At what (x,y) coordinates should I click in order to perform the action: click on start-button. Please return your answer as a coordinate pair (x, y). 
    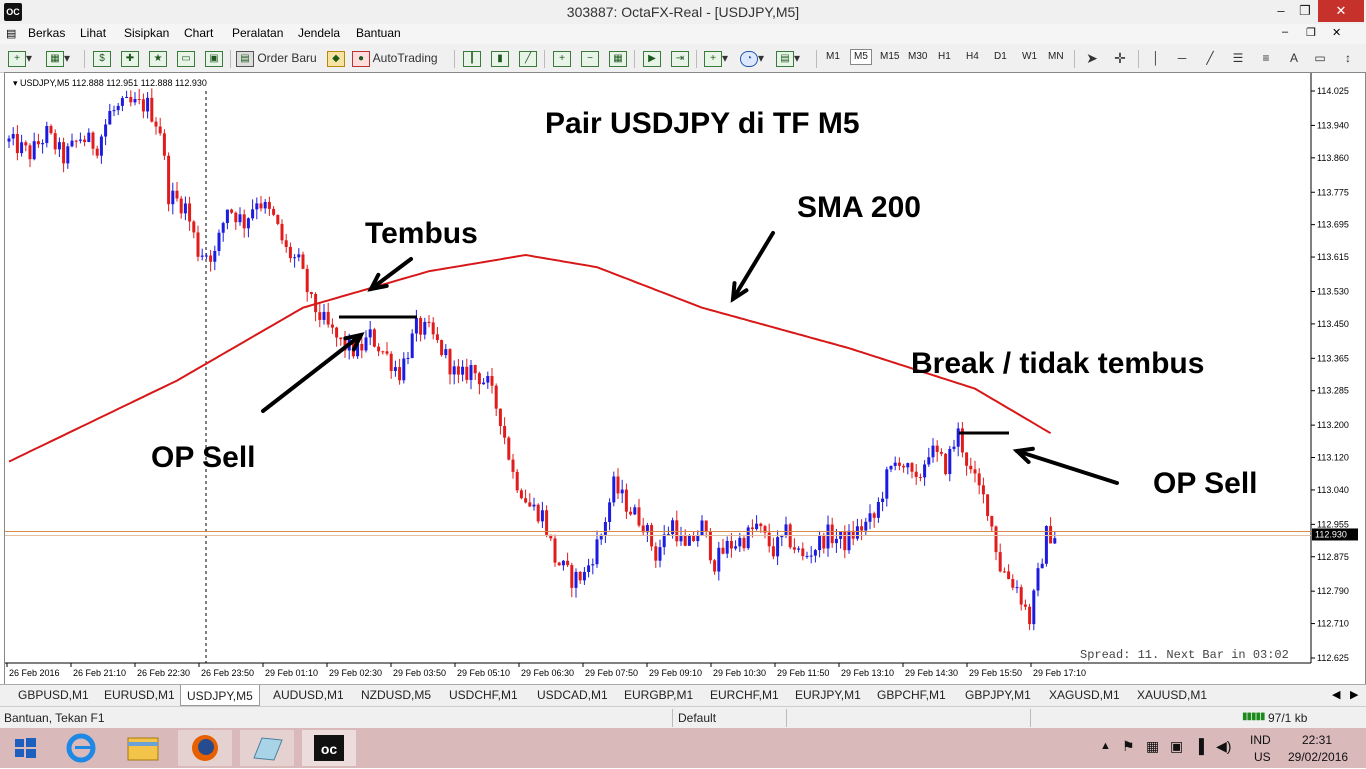
    Looking at the image, I should click on (25, 748).